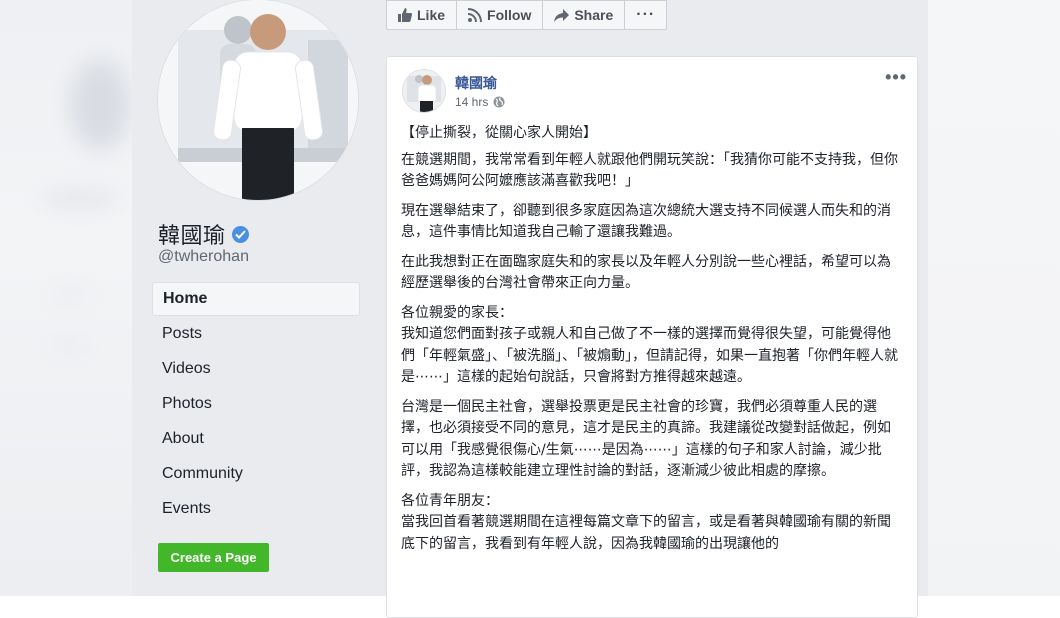 The image size is (1060, 618). What do you see at coordinates (256, 333) in the screenshot?
I see `nav-item-posts: Posts` at bounding box center [256, 333].